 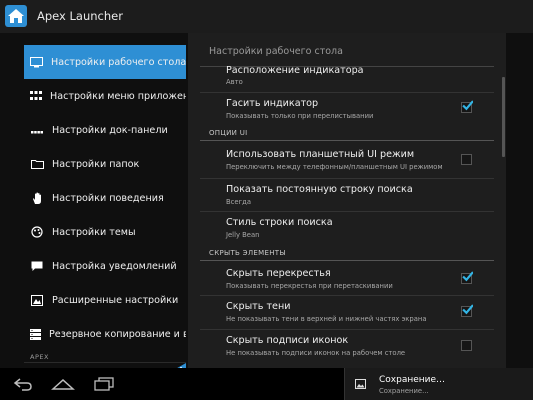 What do you see at coordinates (278, 273) in the screenshot?
I see `pref-title: Скрыть перекрестья` at bounding box center [278, 273].